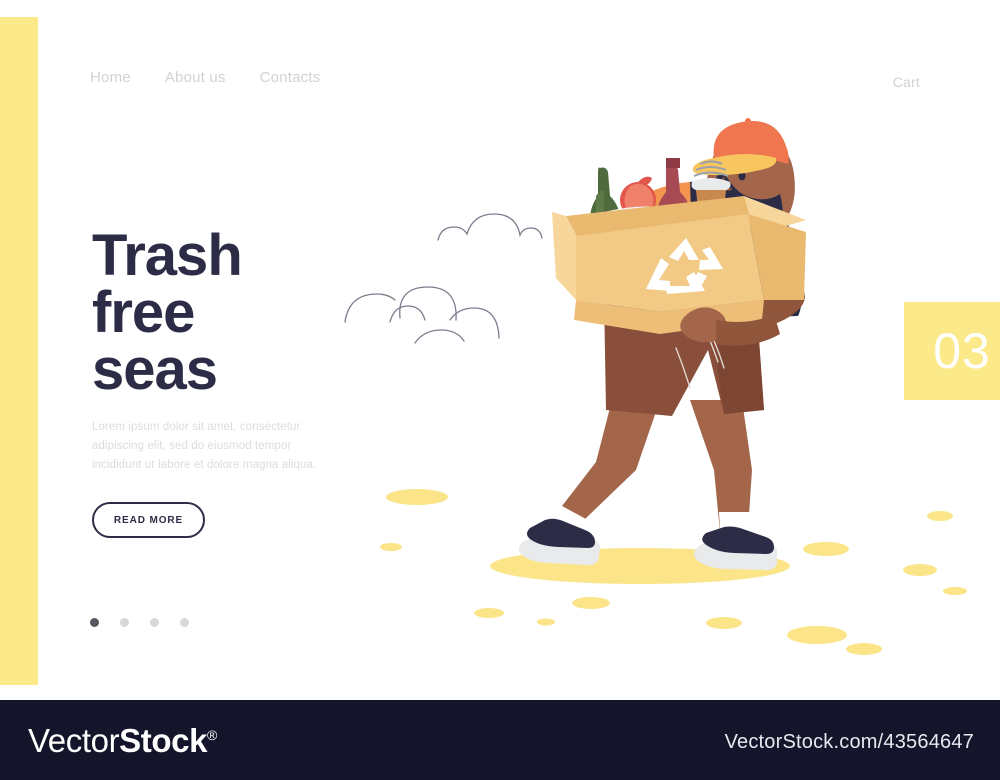 The width and height of the screenshot is (1000, 780). Describe the element at coordinates (74, 740) in the screenshot. I see `logo-text-light: Vector` at that location.